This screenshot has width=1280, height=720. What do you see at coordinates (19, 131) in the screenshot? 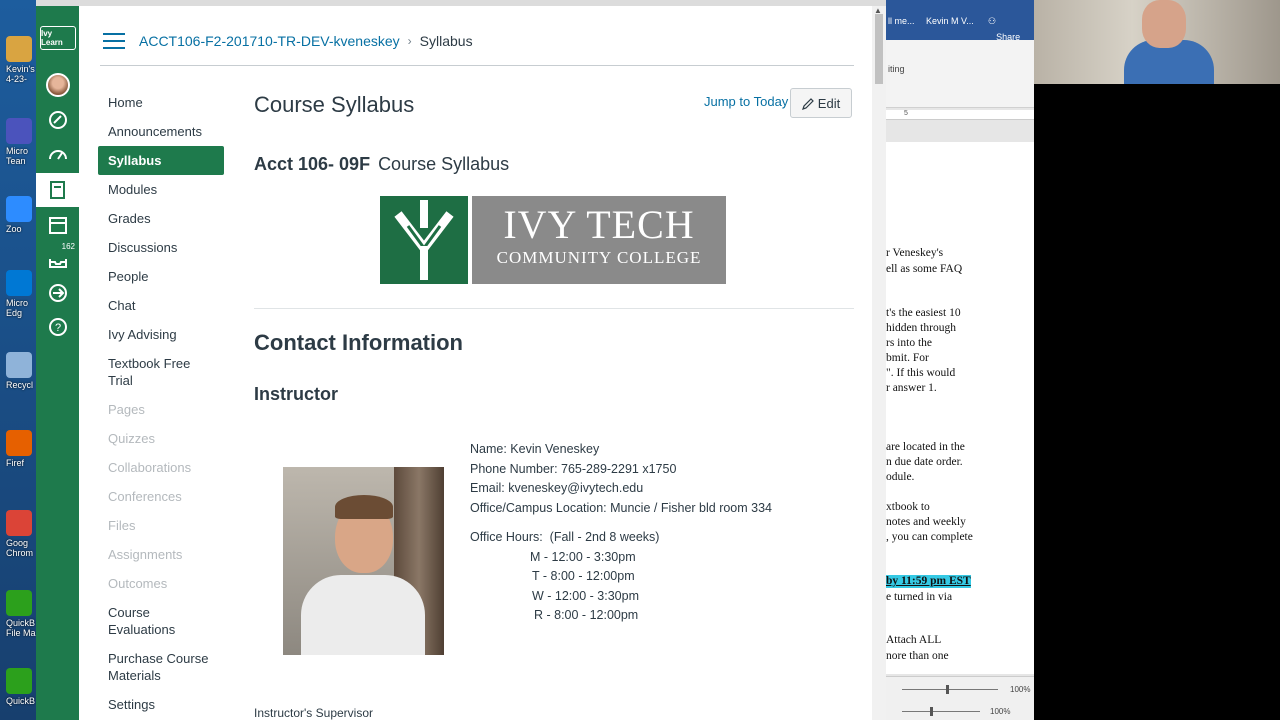
I see `teams-icon` at bounding box center [19, 131].